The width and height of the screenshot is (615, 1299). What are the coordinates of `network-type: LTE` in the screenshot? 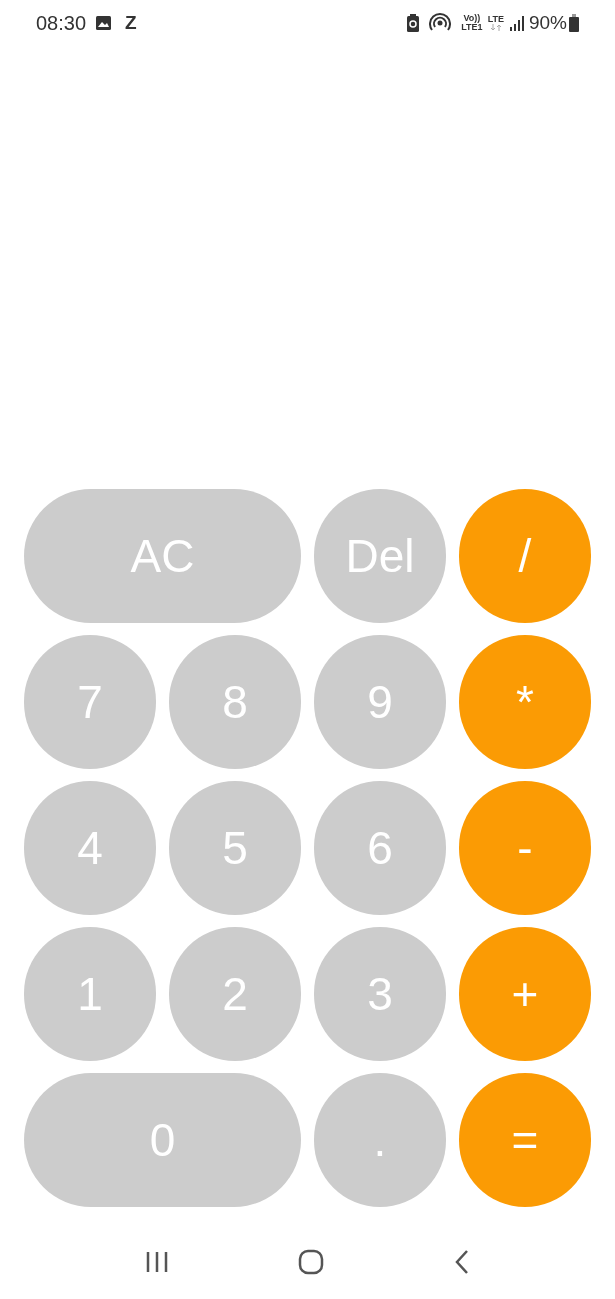 It's located at (495, 19).